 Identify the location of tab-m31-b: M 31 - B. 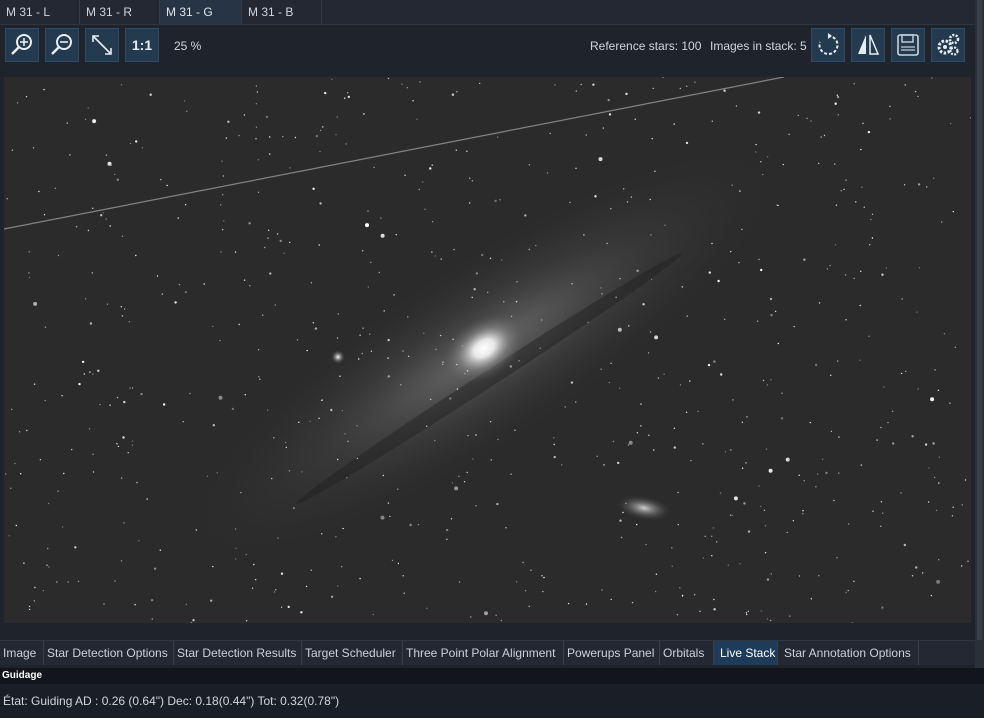
(282, 12).